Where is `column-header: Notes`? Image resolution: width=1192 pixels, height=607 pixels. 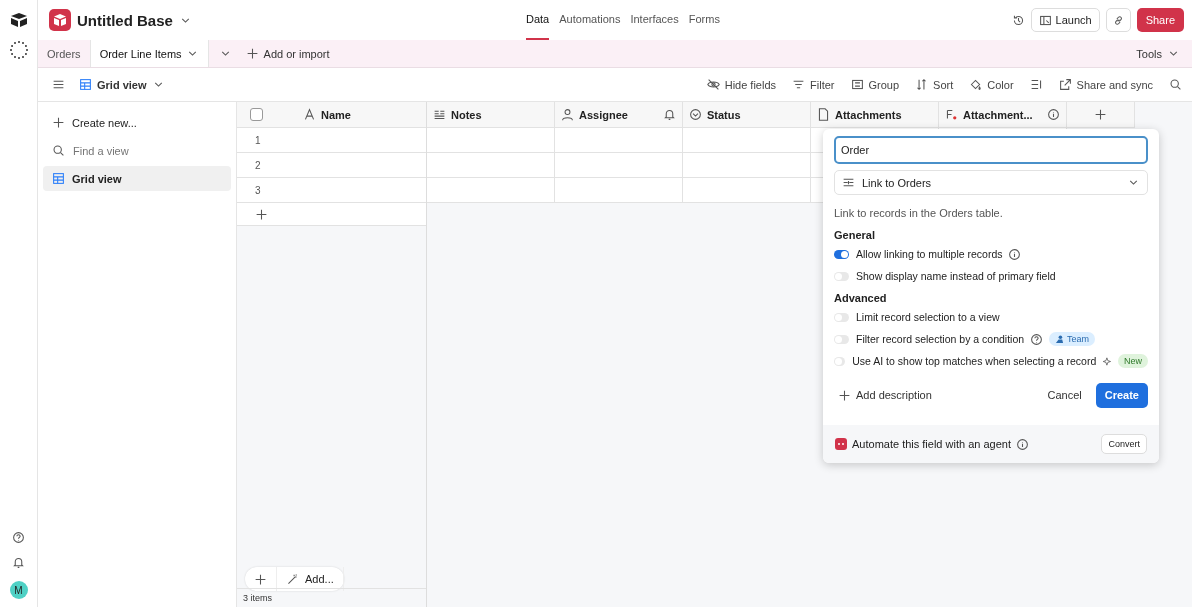
column-header: Notes is located at coordinates (491, 115).